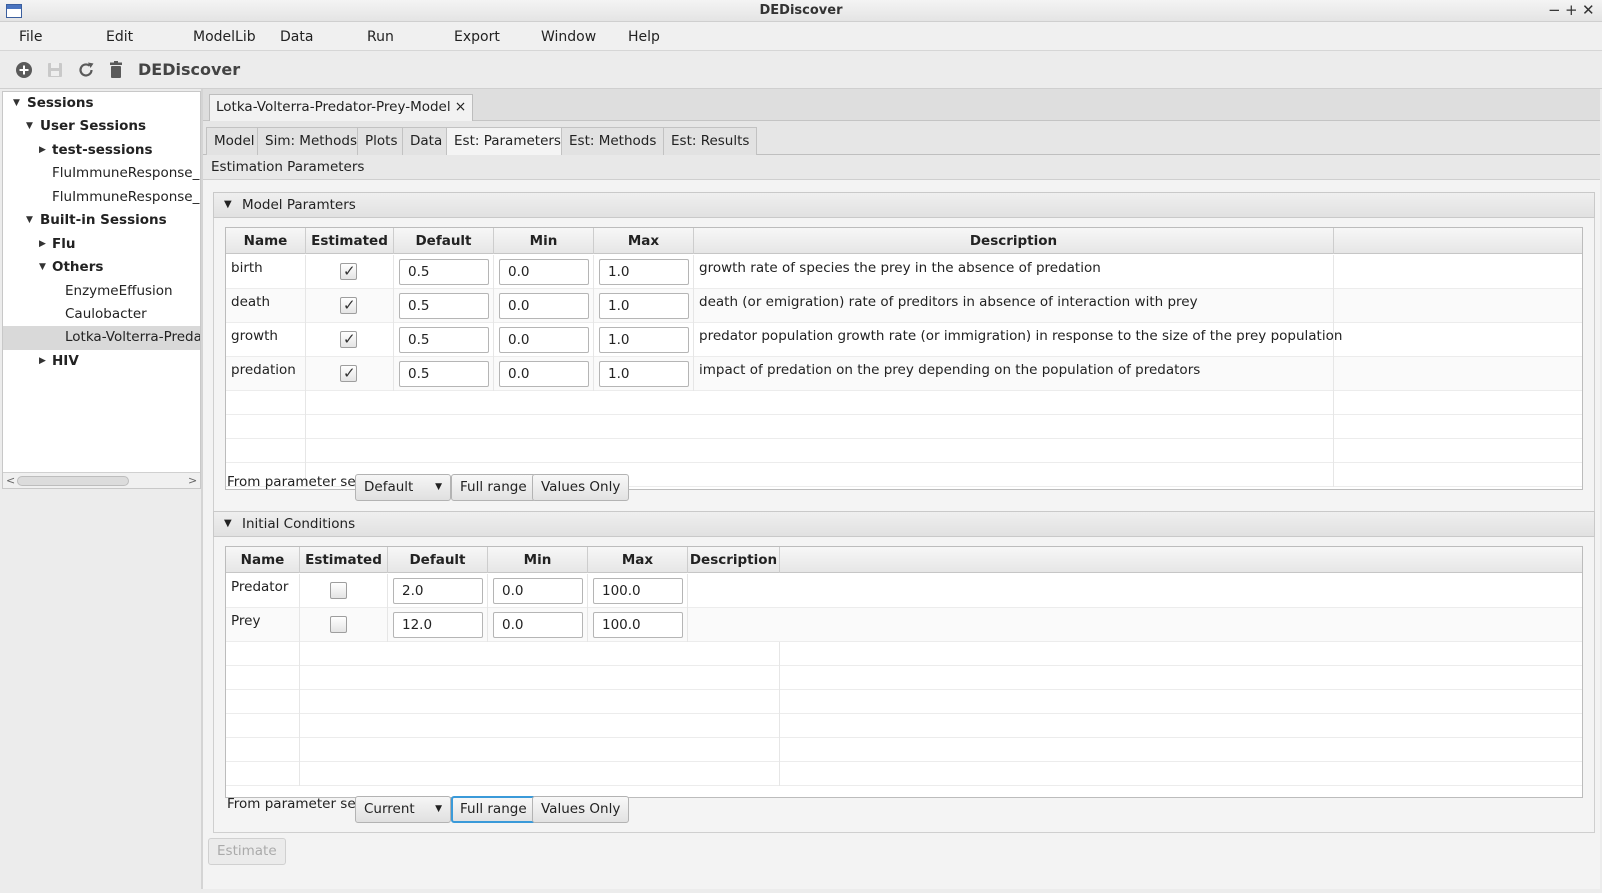 This screenshot has height=893, width=1602. Describe the element at coordinates (403, 809) in the screenshot. I see `parameter-set-select: Current ▼` at that location.